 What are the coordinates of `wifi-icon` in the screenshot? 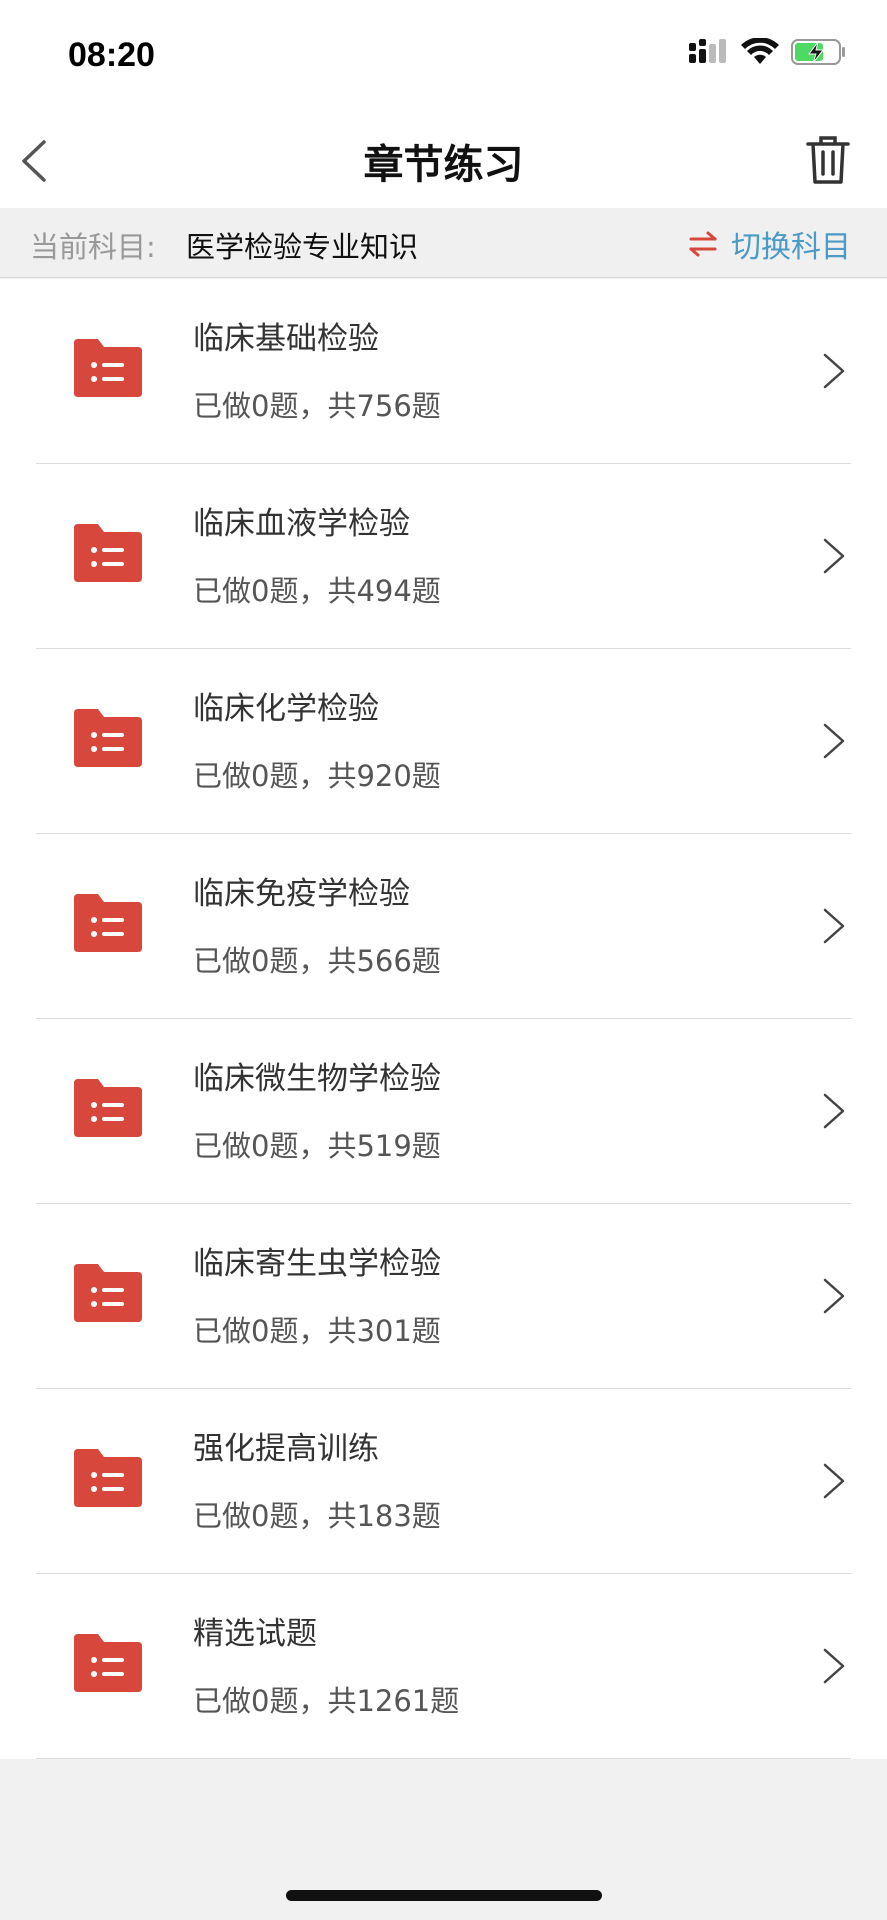 It's located at (760, 51).